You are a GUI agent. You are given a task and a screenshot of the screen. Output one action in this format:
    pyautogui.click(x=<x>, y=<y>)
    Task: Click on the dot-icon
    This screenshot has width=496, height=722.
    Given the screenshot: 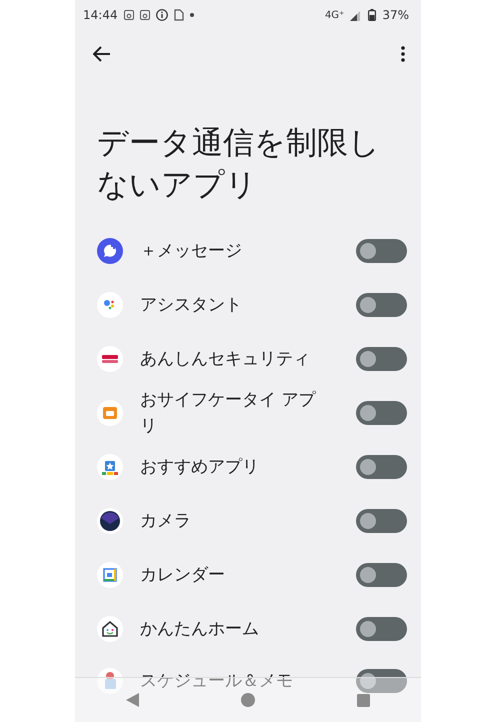 What is the action you would take?
    pyautogui.click(x=192, y=15)
    